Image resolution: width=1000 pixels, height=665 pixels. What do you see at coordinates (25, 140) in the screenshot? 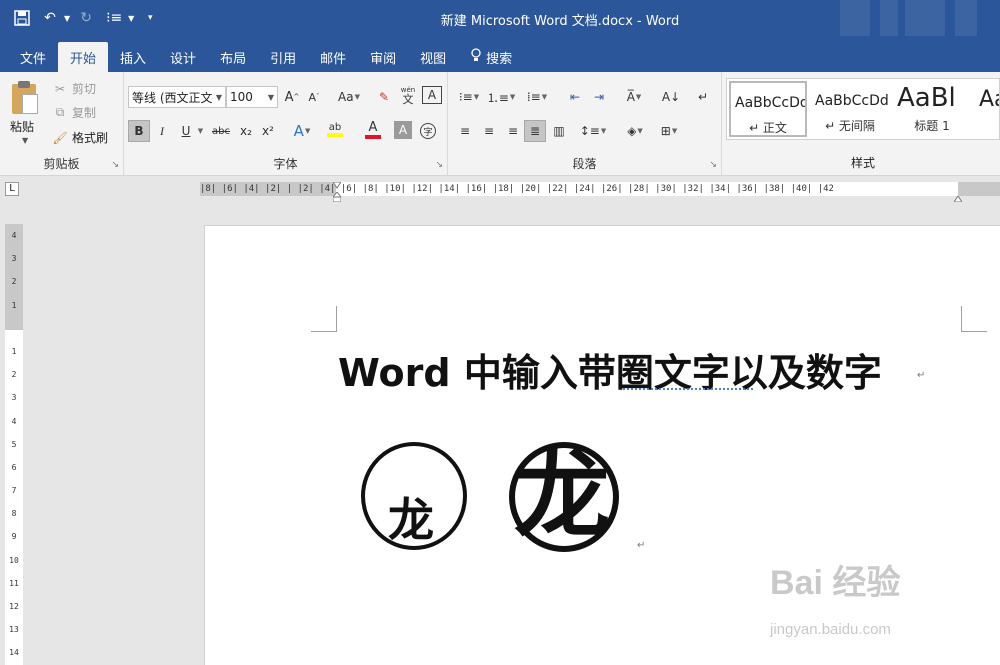
I see `paste-dropdown-icon: ▼` at bounding box center [25, 140].